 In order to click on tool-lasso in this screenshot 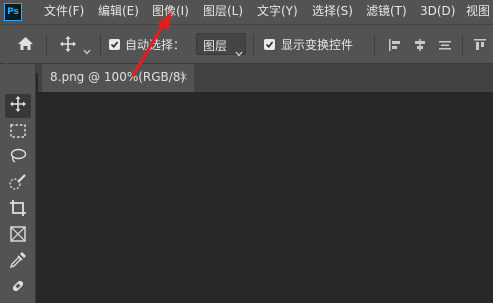, I will do `click(18, 158)`.